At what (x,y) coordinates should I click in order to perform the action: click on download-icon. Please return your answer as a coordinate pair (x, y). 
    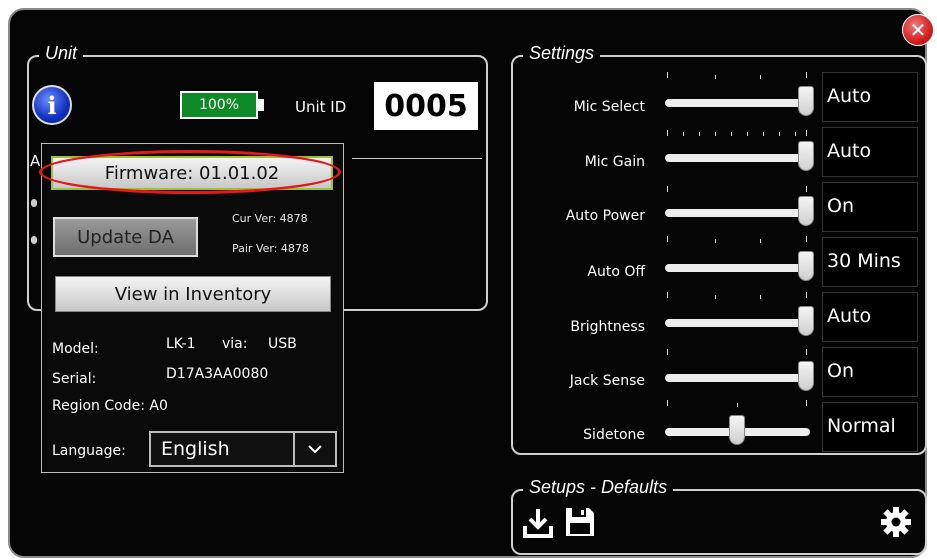
    Looking at the image, I should click on (538, 525).